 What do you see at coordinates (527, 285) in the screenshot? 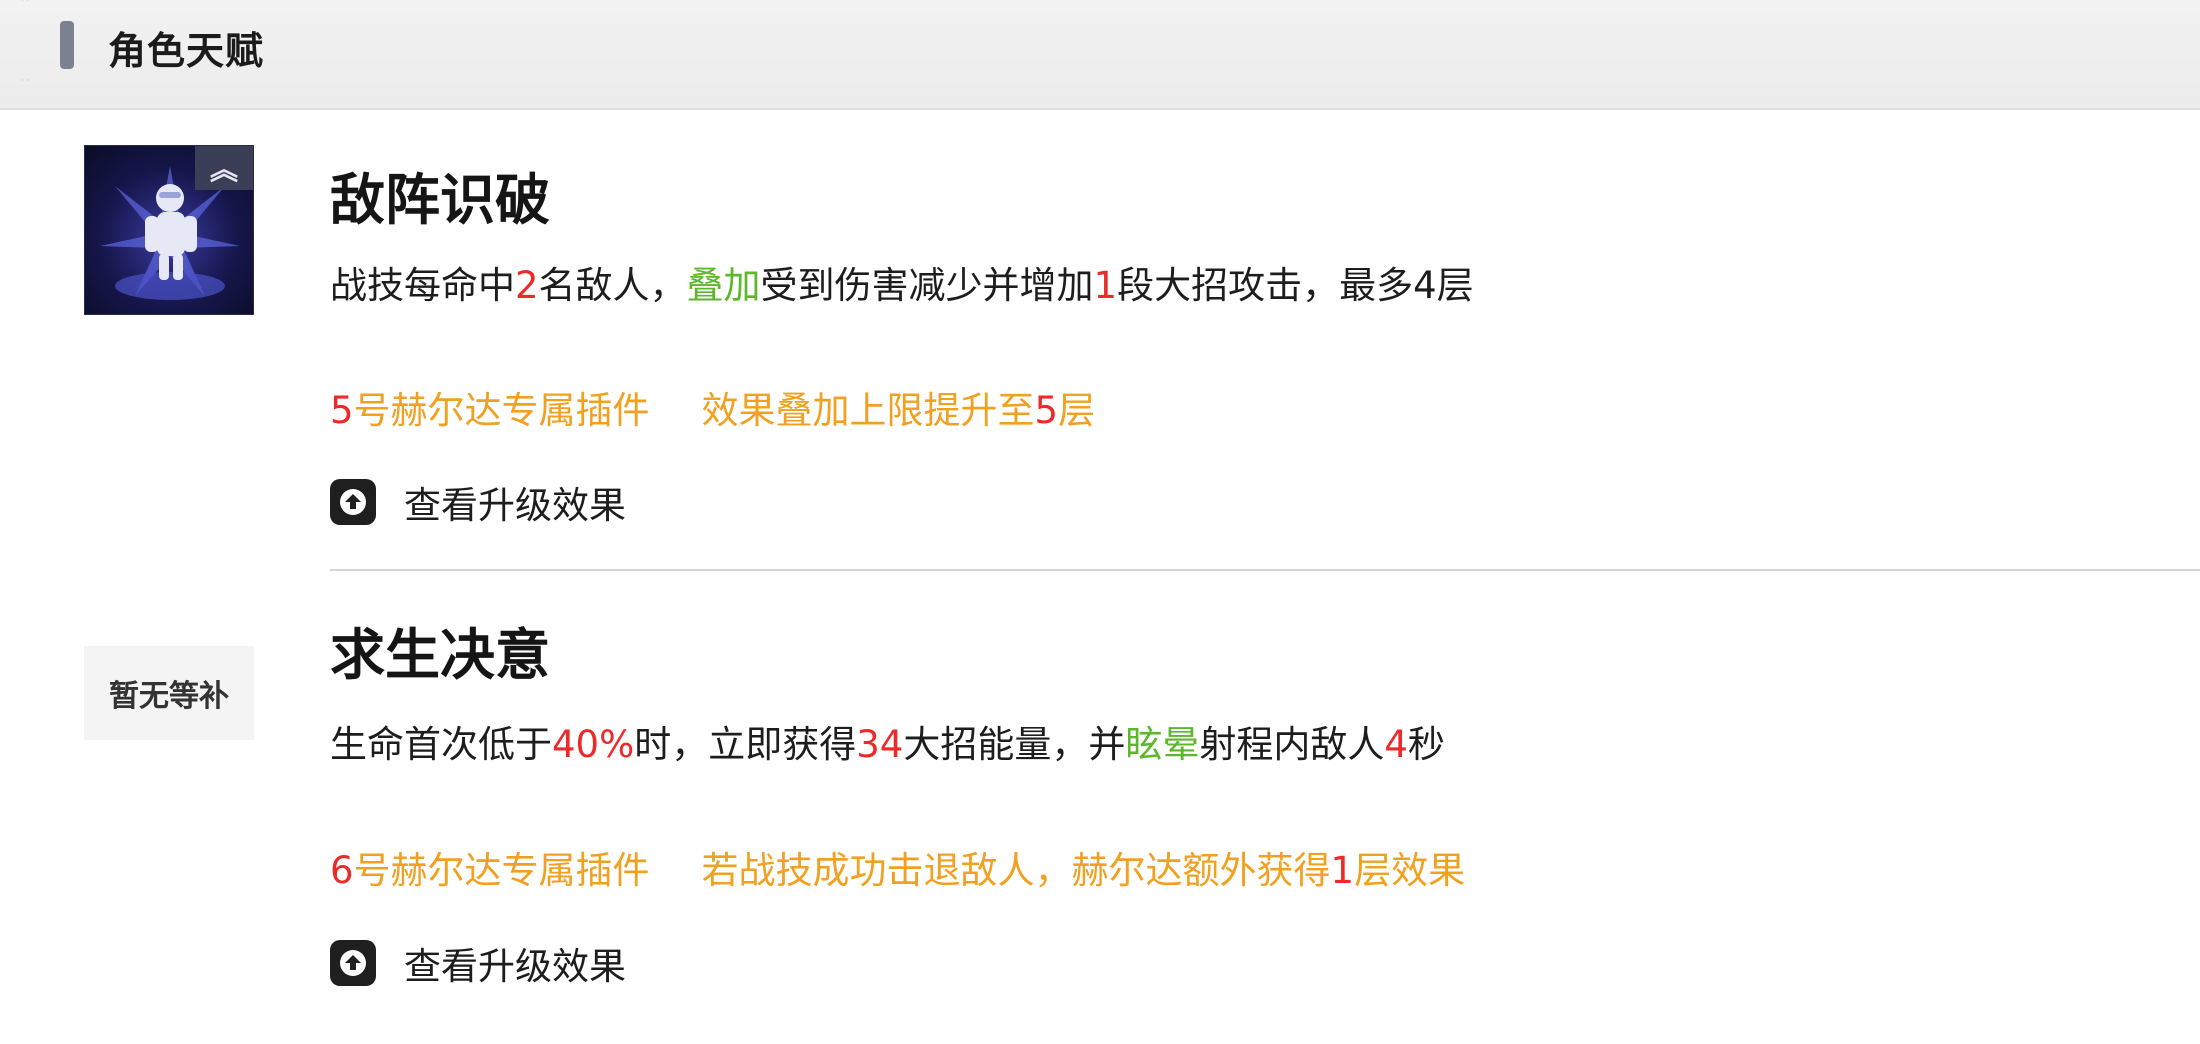
I see `highlight-value: 2` at bounding box center [527, 285].